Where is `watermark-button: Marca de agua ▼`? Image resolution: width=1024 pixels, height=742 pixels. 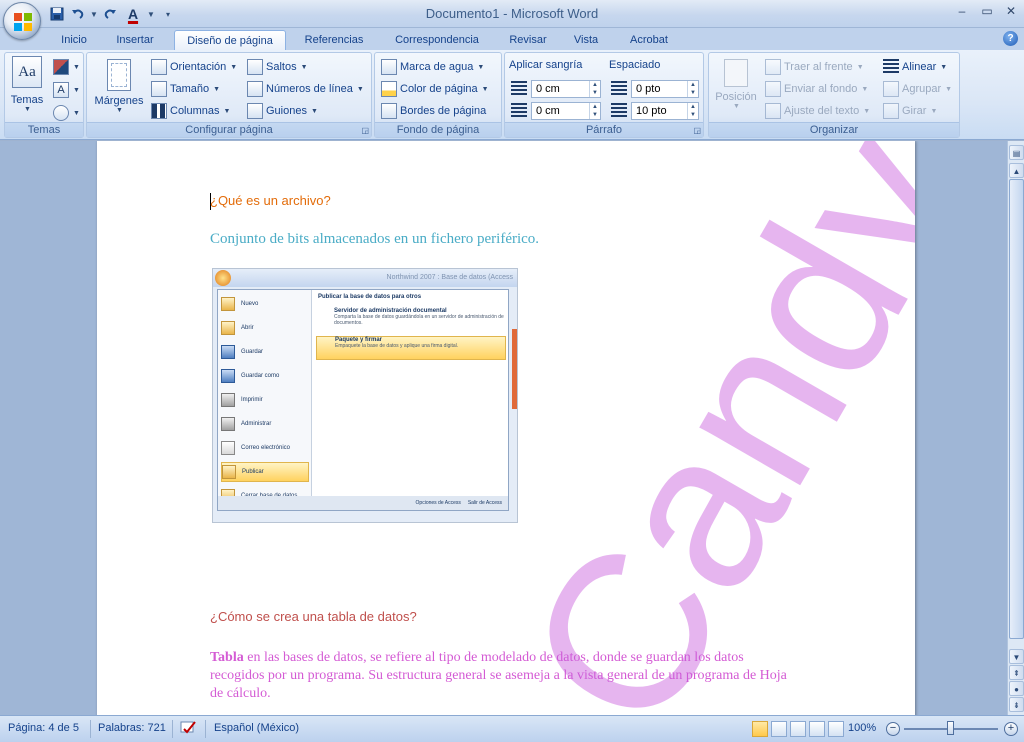 watermark-button: Marca de agua ▼ is located at coordinates (432, 67).